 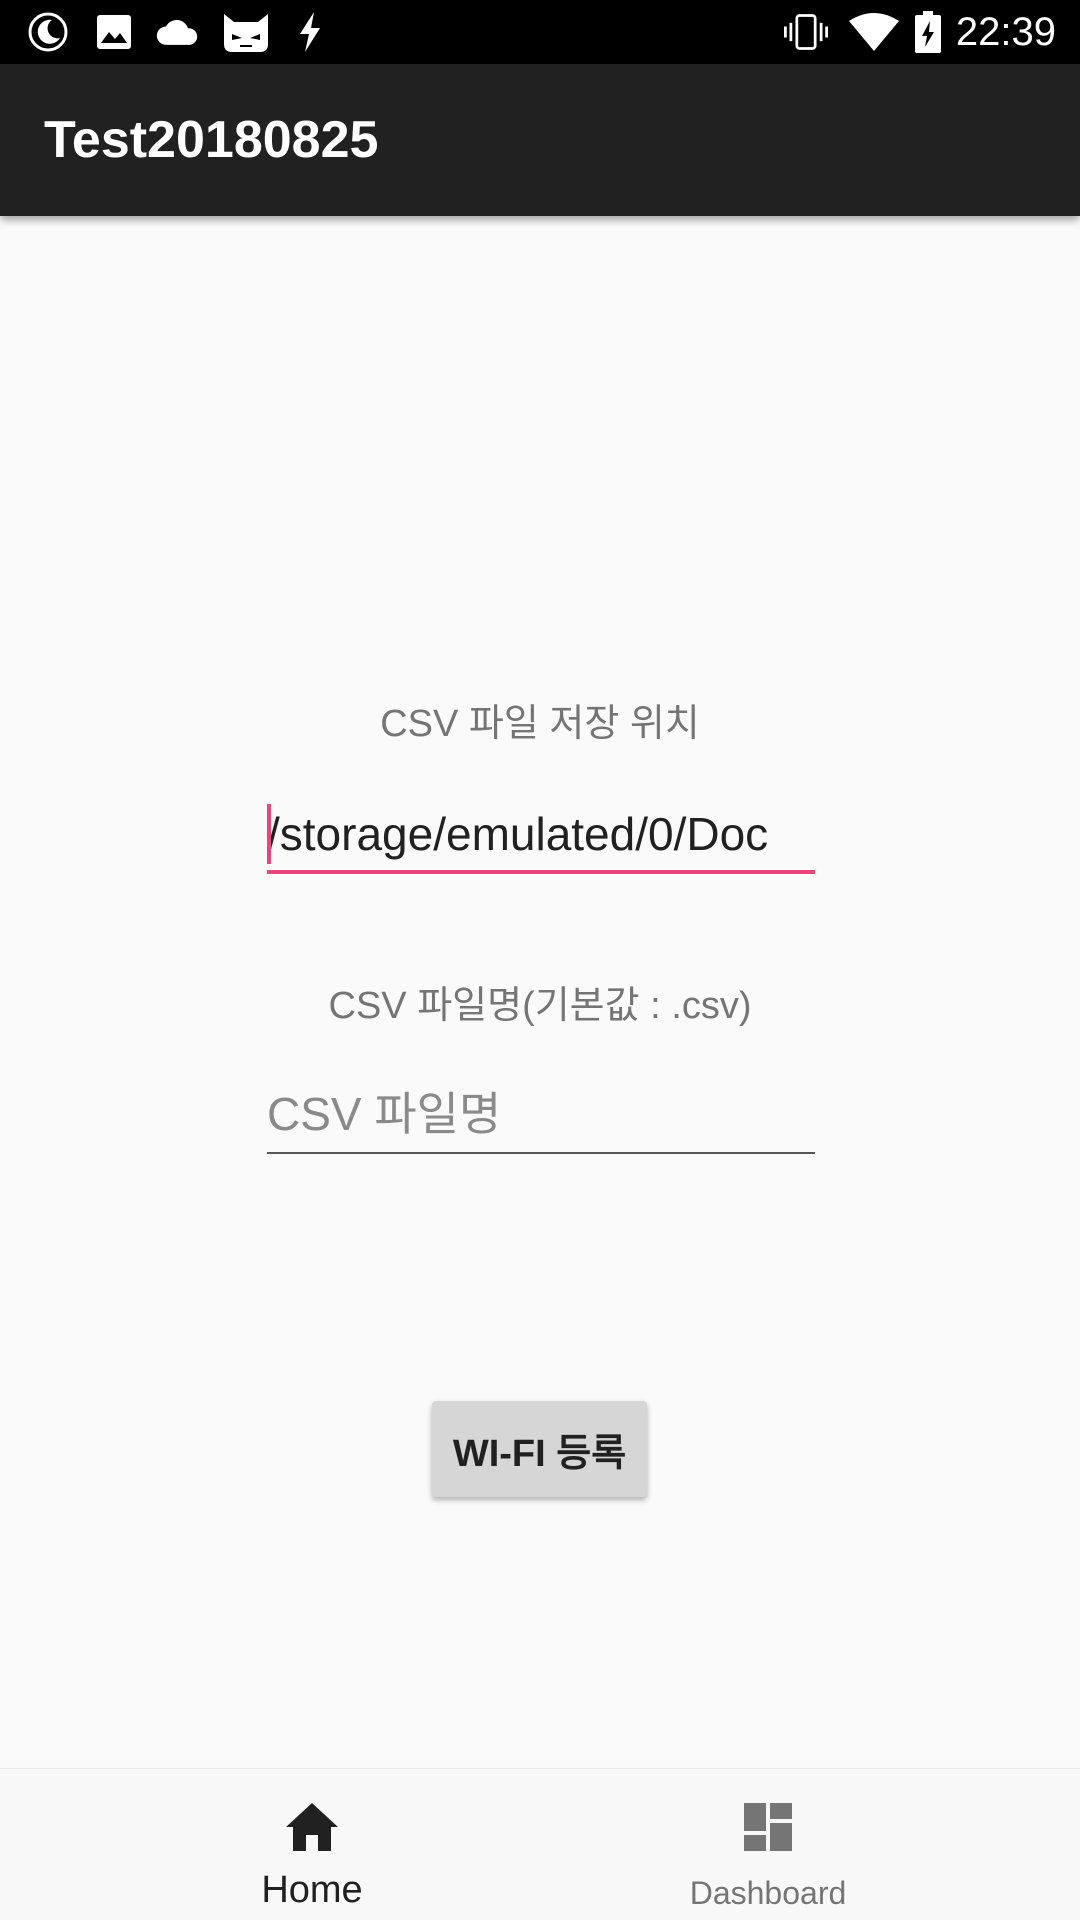 I want to click on cloud-icon, so click(x=177, y=32).